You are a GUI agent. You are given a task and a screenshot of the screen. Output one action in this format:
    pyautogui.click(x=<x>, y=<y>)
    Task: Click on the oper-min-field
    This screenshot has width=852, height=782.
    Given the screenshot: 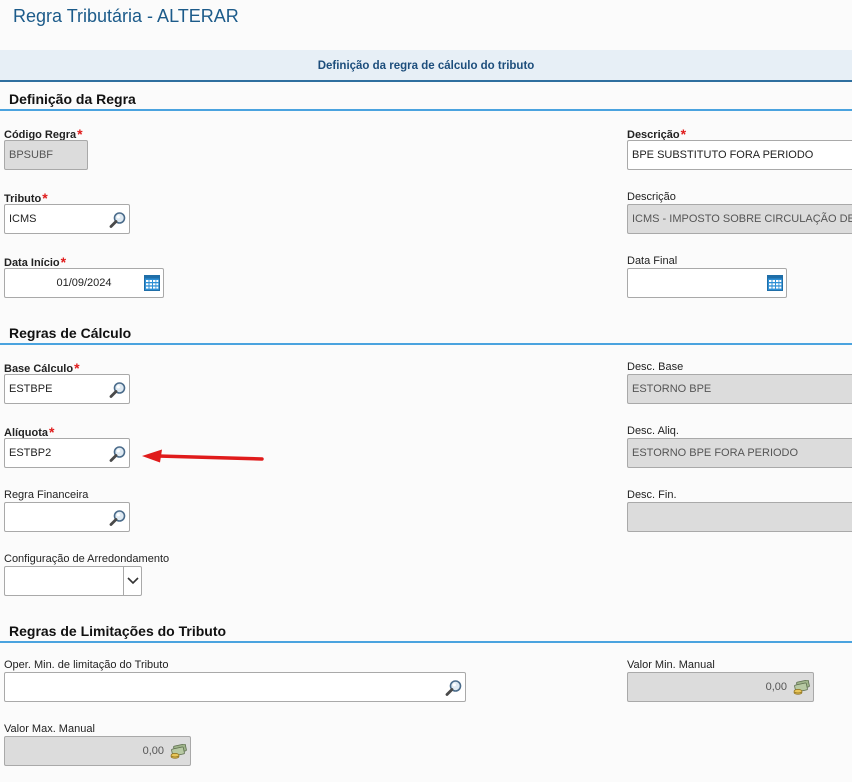 What is the action you would take?
    pyautogui.click(x=235, y=687)
    